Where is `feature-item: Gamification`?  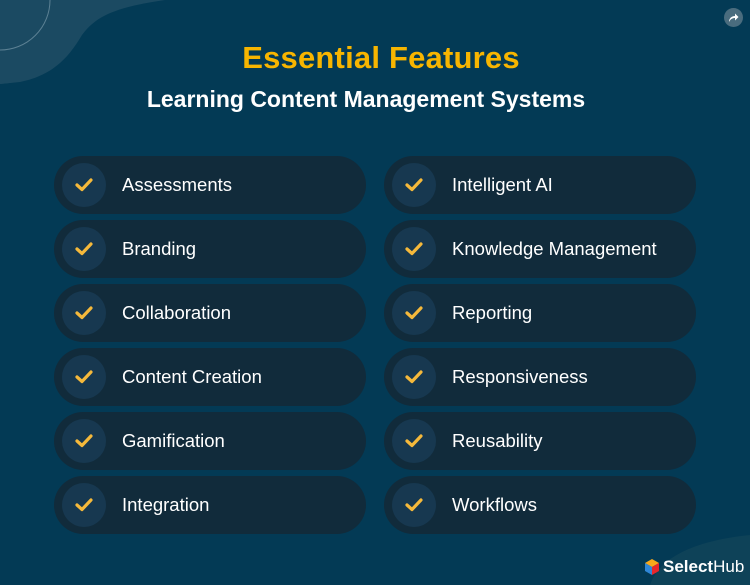 feature-item: Gamification is located at coordinates (210, 441).